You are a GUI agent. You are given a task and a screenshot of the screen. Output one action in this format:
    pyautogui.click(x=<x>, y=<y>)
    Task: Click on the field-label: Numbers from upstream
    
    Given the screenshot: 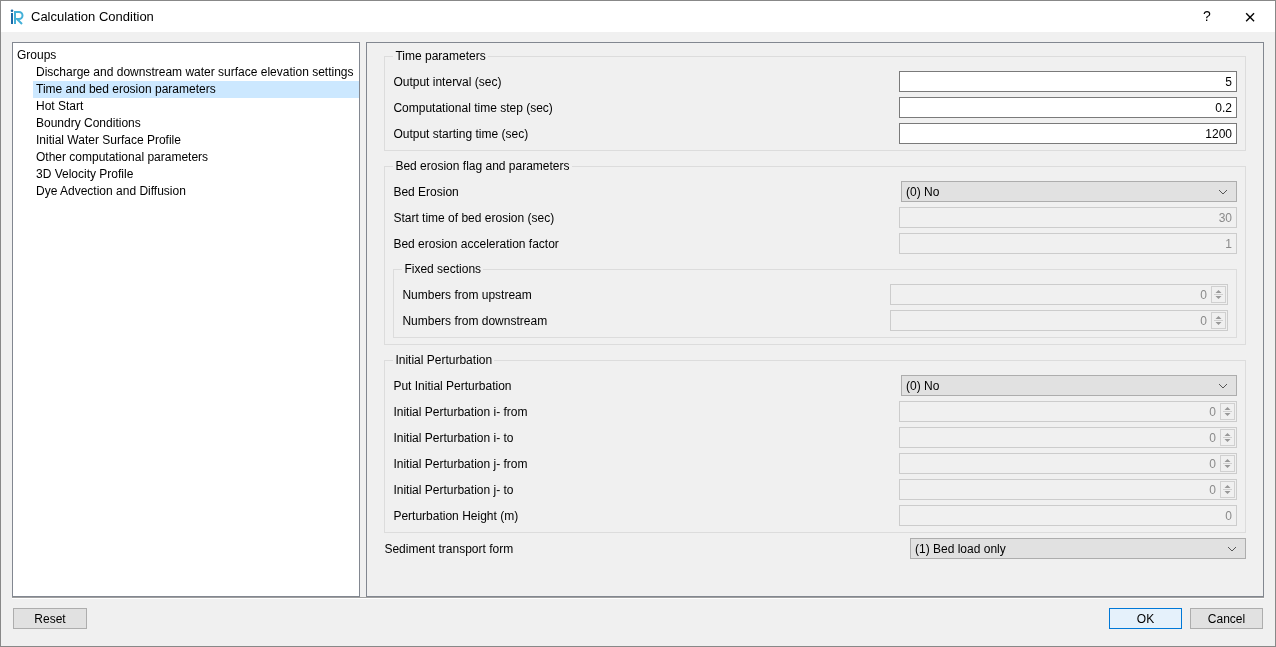 What is the action you would take?
    pyautogui.click(x=467, y=295)
    